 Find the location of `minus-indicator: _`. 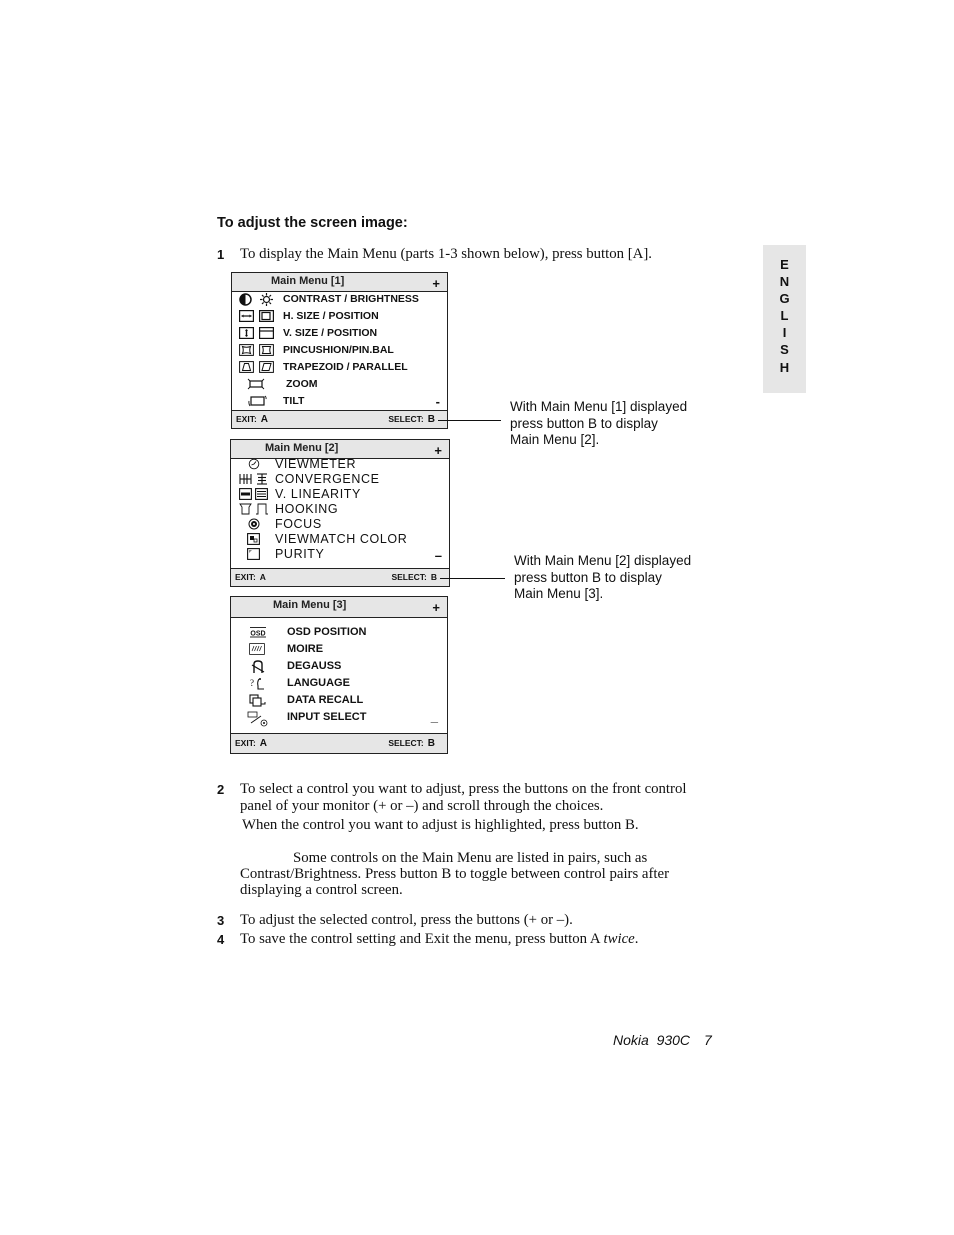

minus-indicator: _ is located at coordinates (434, 716).